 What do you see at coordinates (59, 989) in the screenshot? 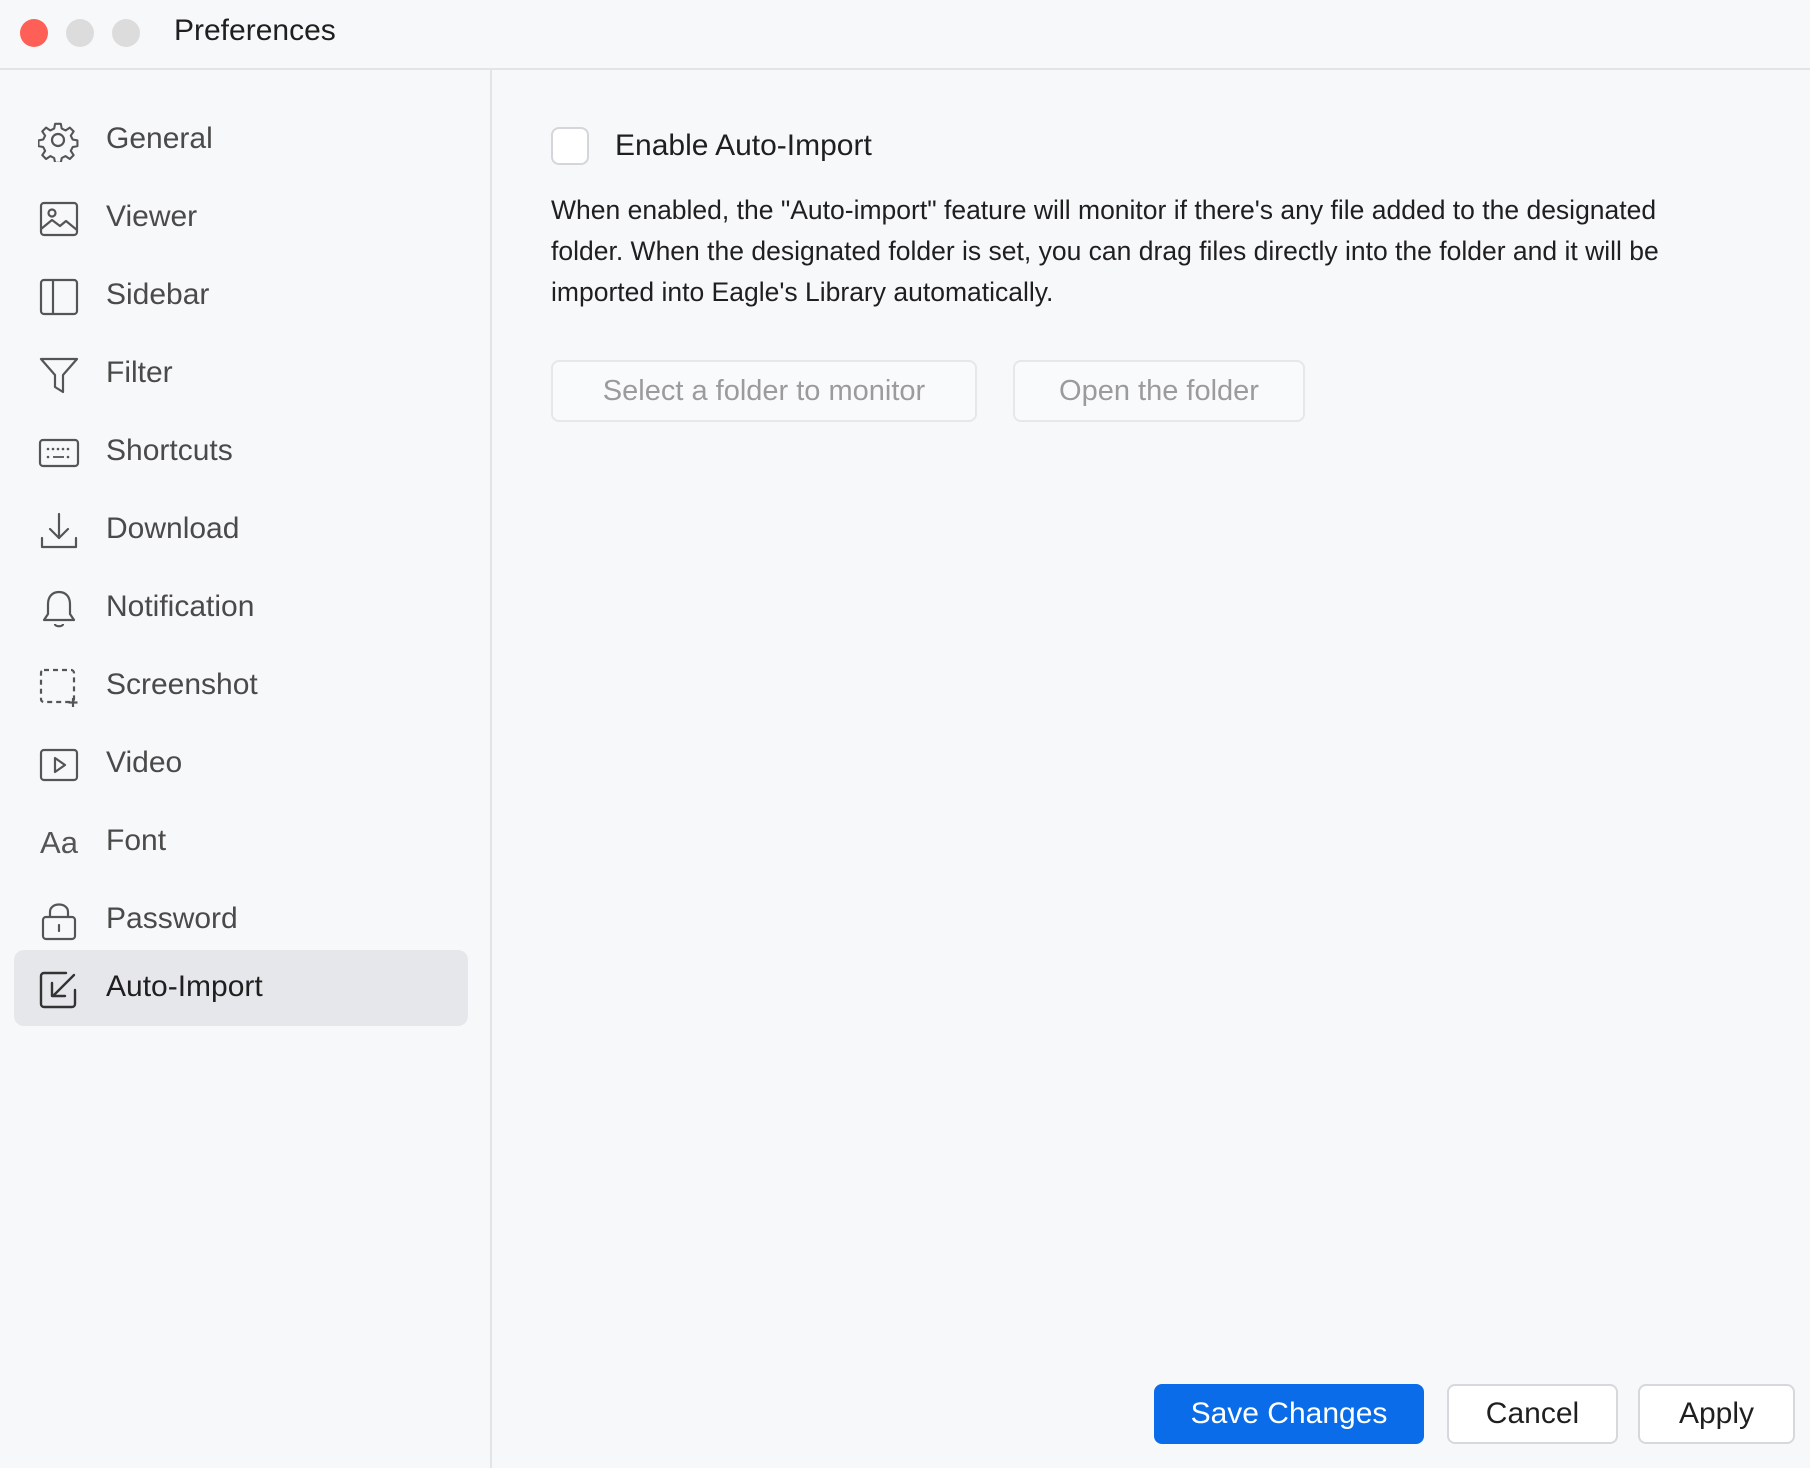
I see `auto-import-icon` at bounding box center [59, 989].